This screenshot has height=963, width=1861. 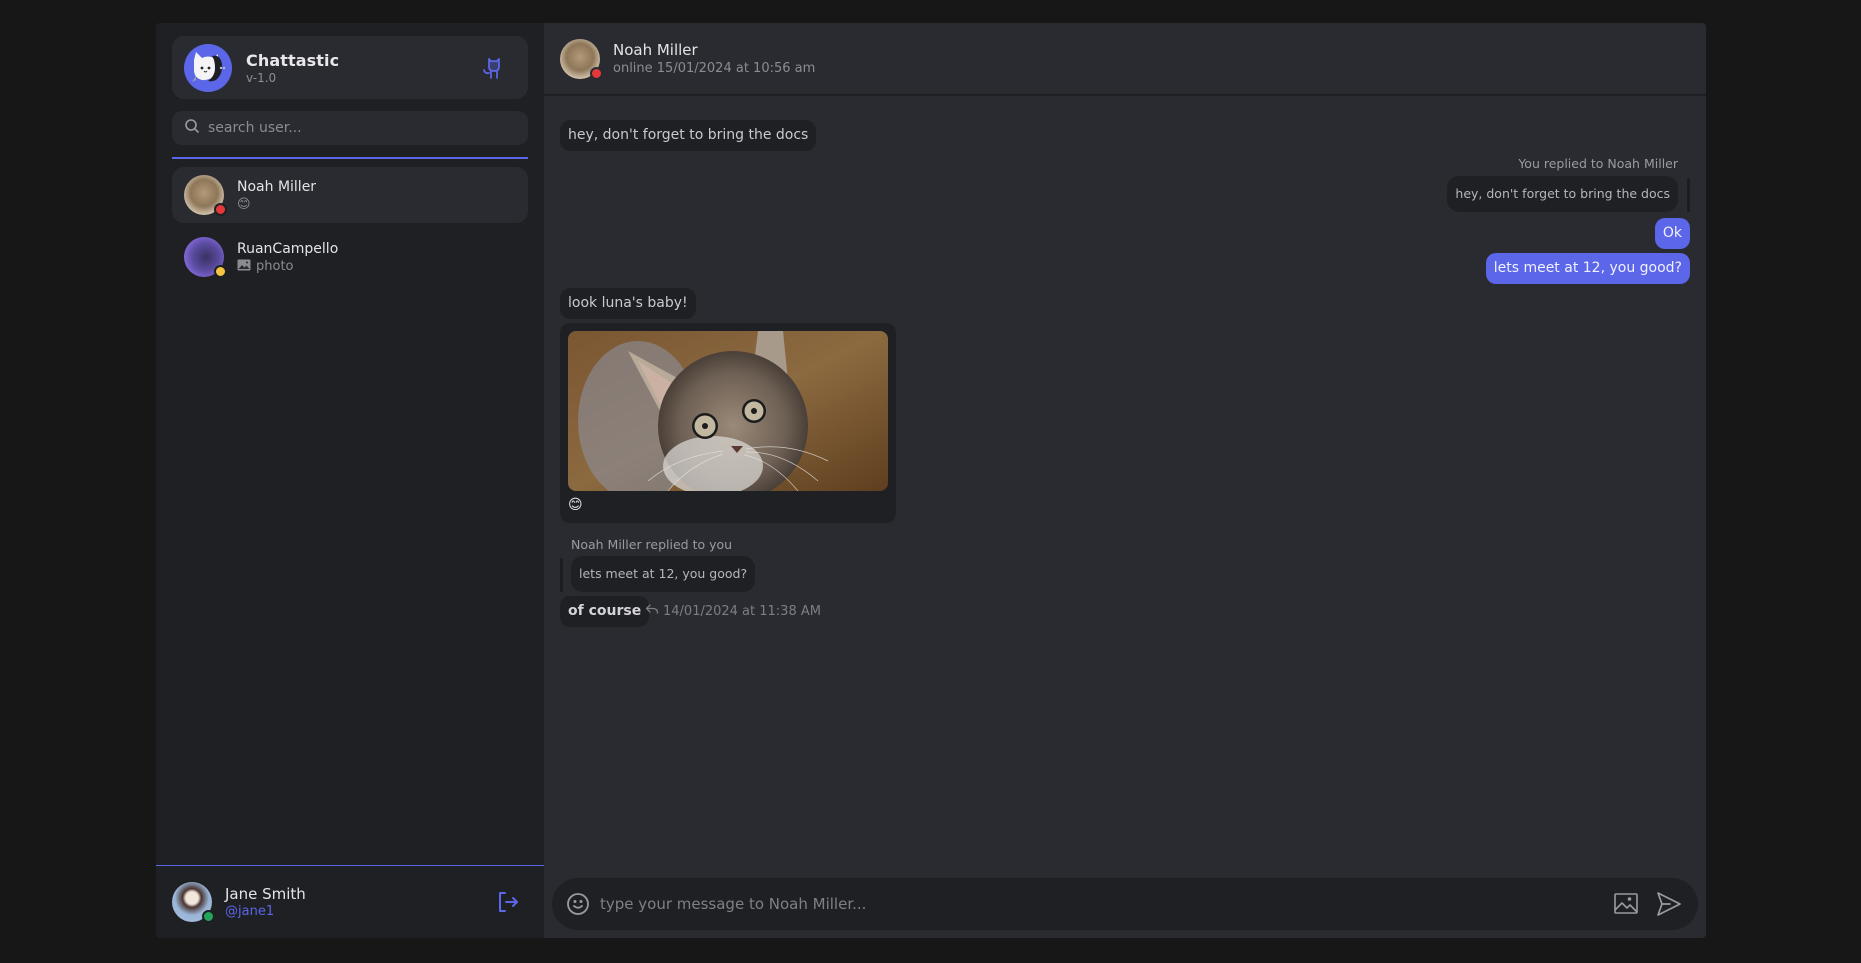 I want to click on reaction-emoji: 😊, so click(x=575, y=505).